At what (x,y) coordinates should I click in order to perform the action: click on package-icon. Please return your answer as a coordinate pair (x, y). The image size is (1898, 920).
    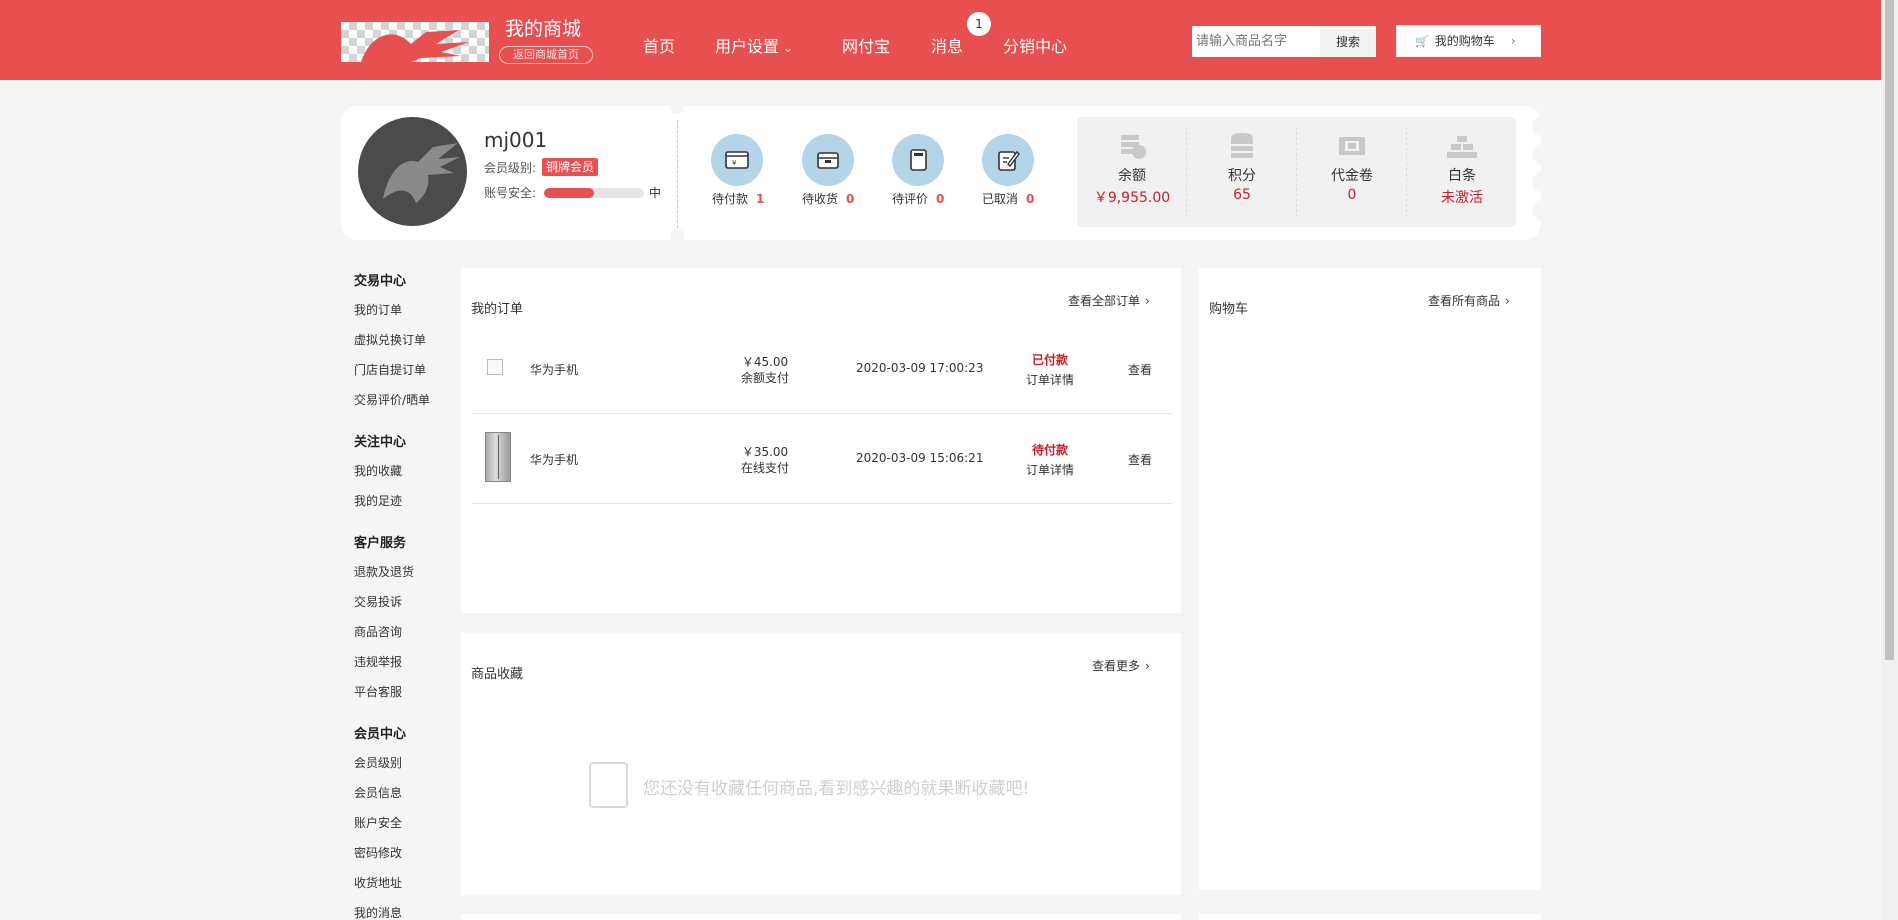
    Looking at the image, I should click on (828, 160).